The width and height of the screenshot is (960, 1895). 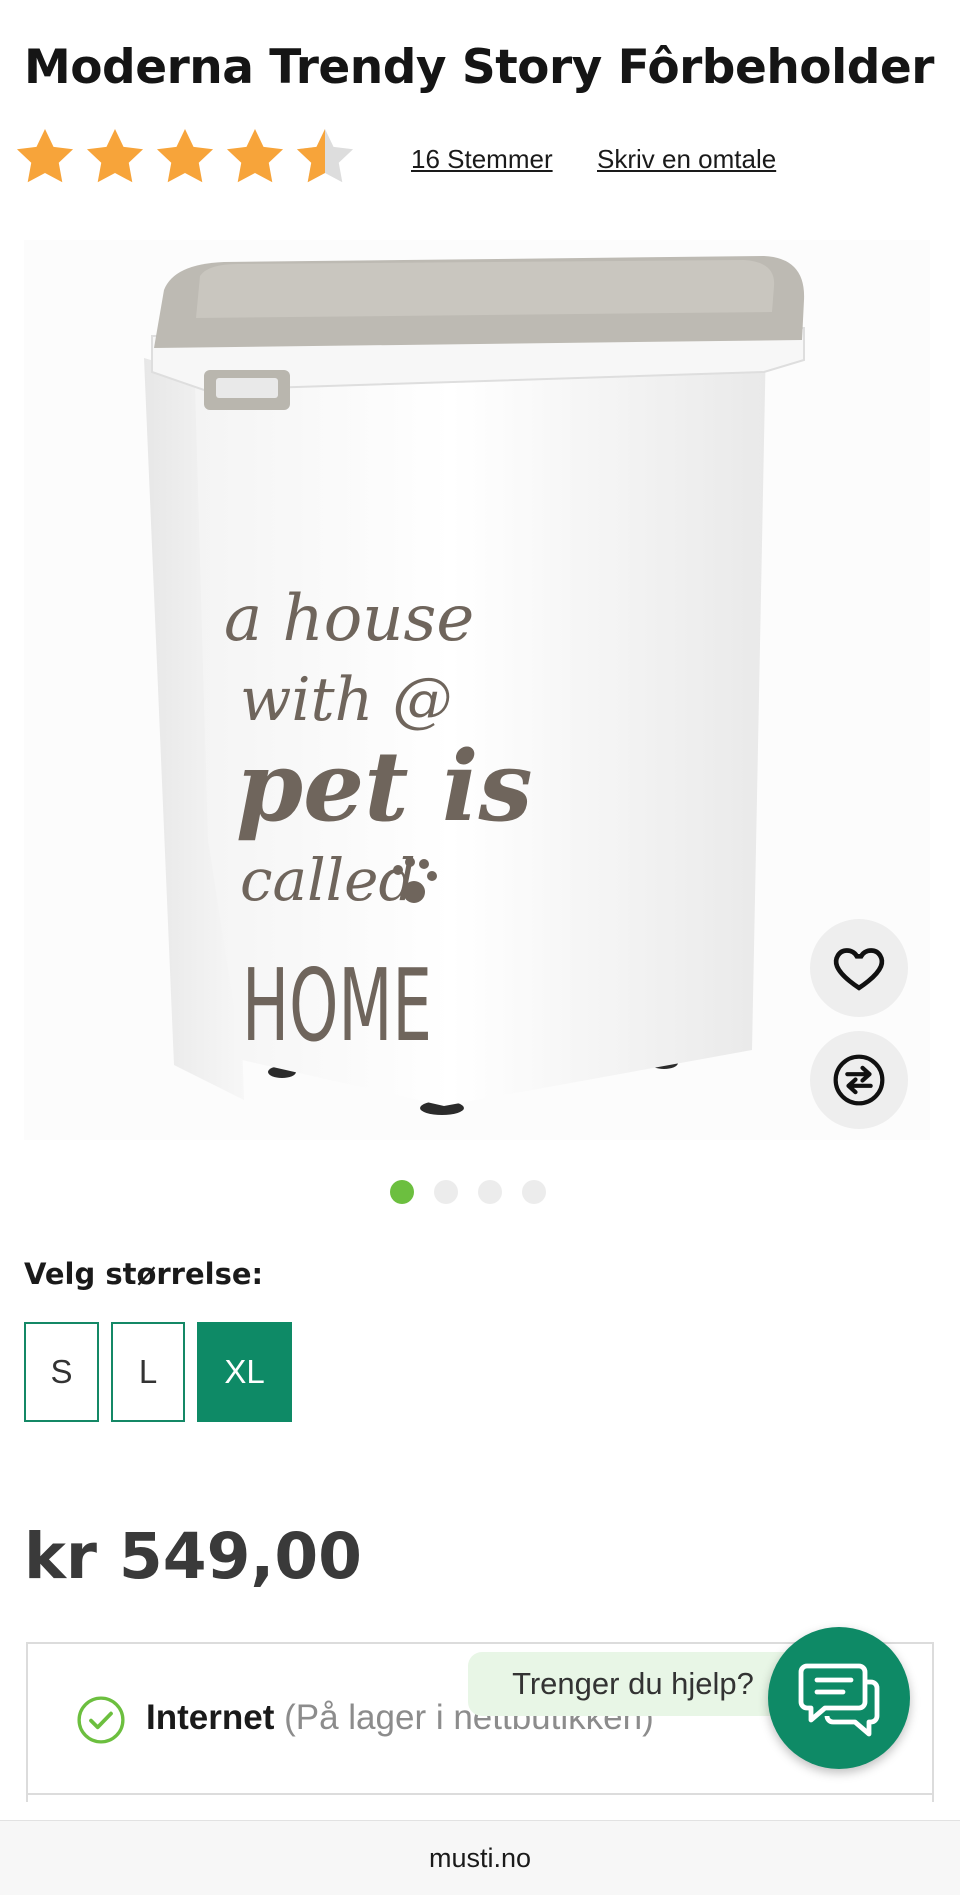 I want to click on favorite-button, so click(x=859, y=968).